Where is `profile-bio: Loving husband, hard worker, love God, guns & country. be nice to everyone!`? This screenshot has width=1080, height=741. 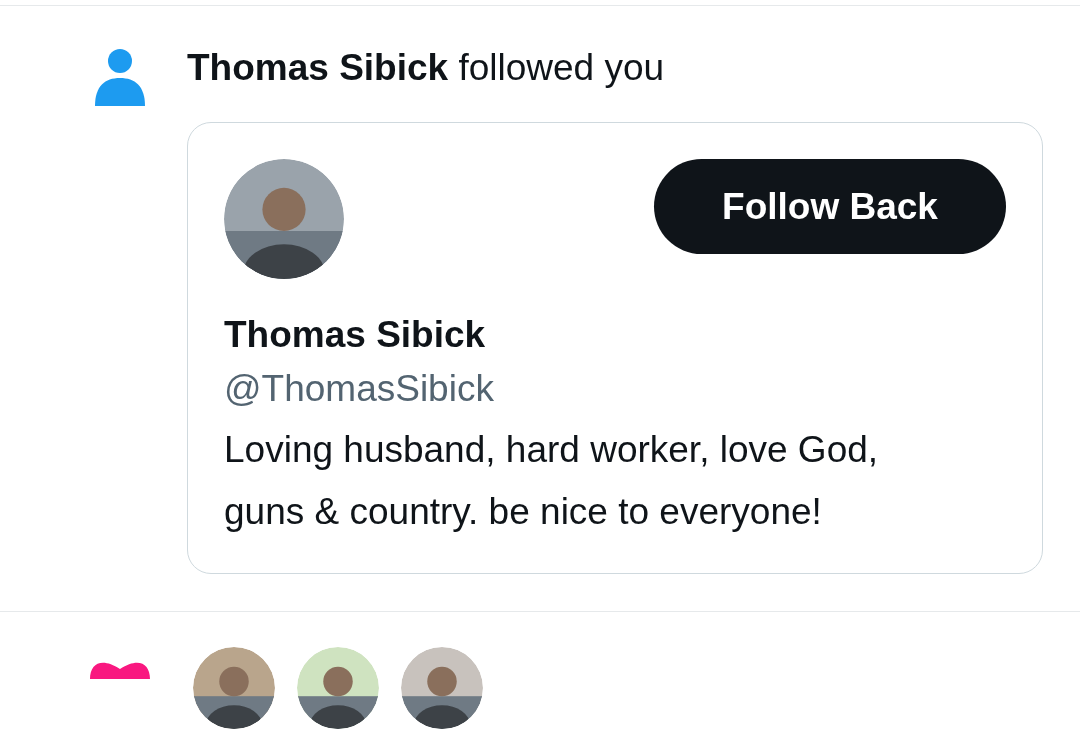 profile-bio: Loving husband, hard worker, love God, guns & country. be nice to everyone! is located at coordinates (552, 481).